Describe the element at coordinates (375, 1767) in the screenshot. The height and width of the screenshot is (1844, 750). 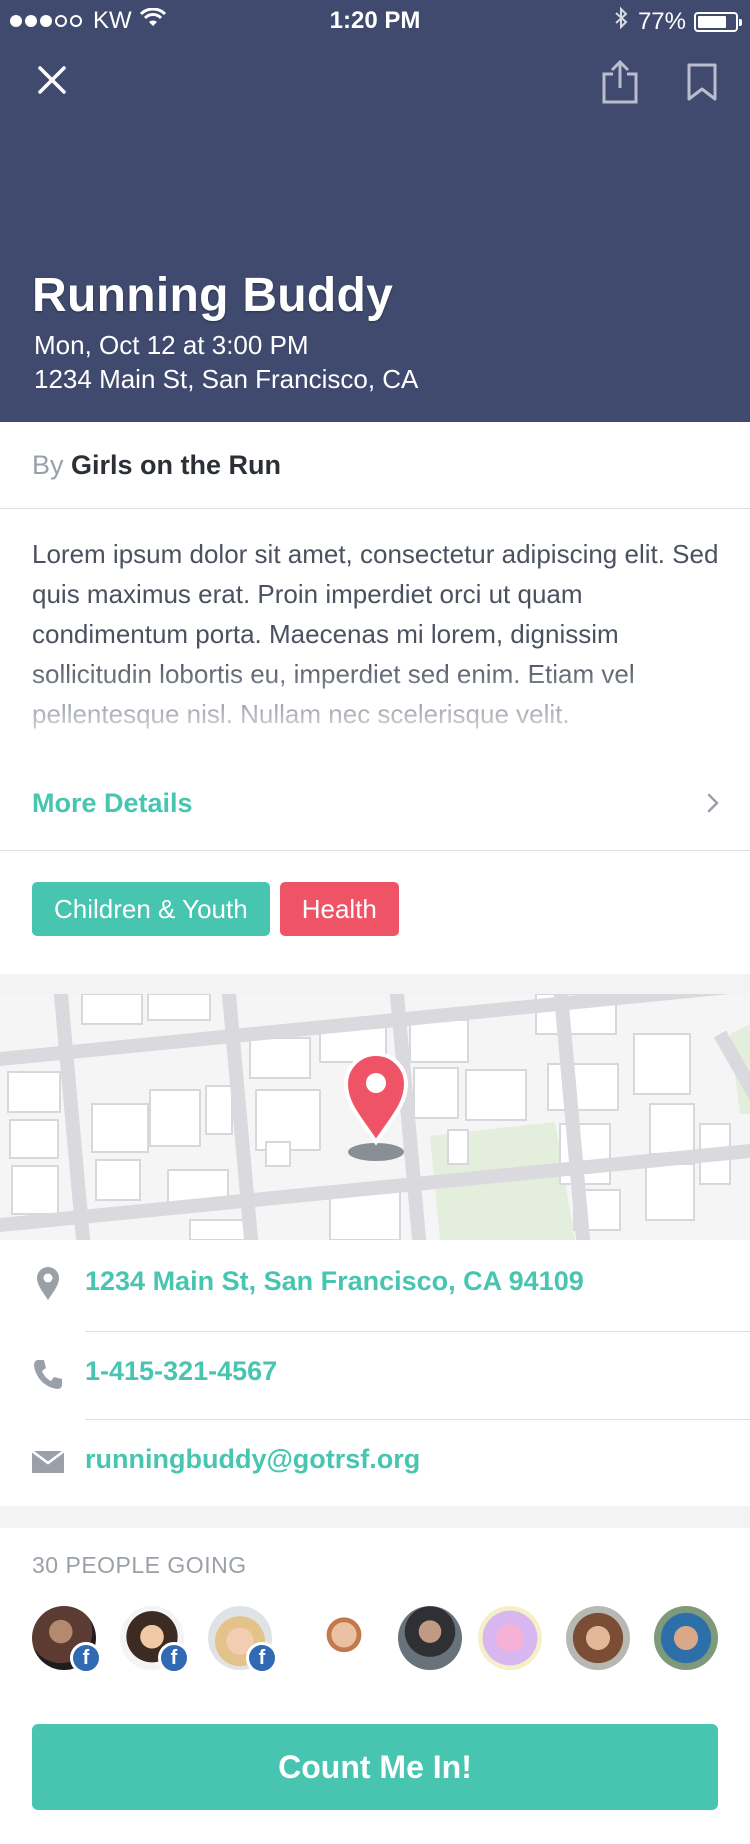
I see `count-me-in-button: Count Me In!` at that location.